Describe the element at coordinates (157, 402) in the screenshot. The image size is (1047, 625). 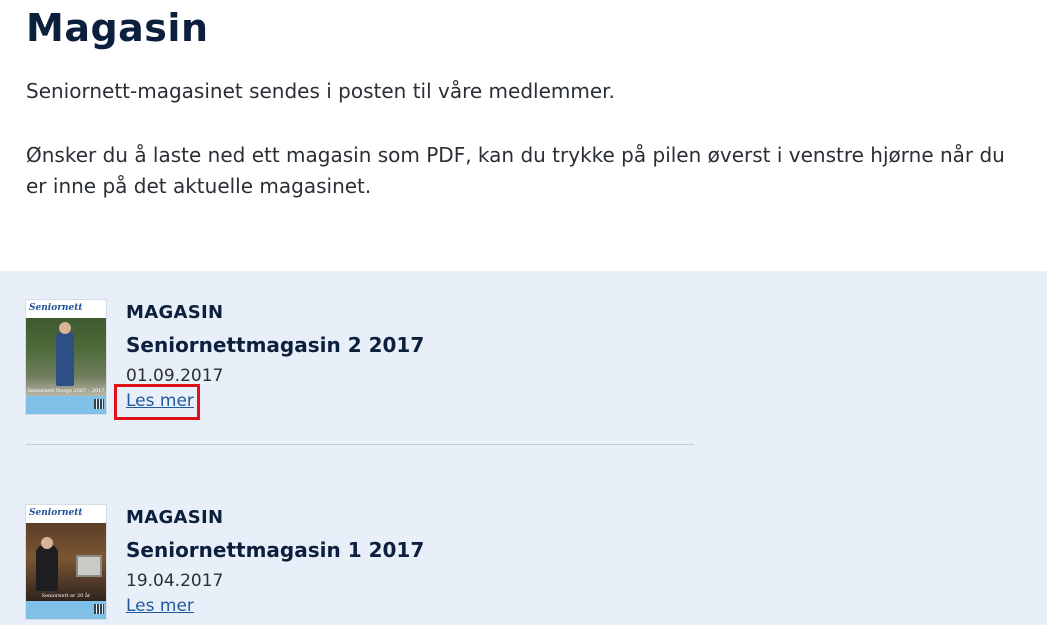
I see `highlight-box` at that location.